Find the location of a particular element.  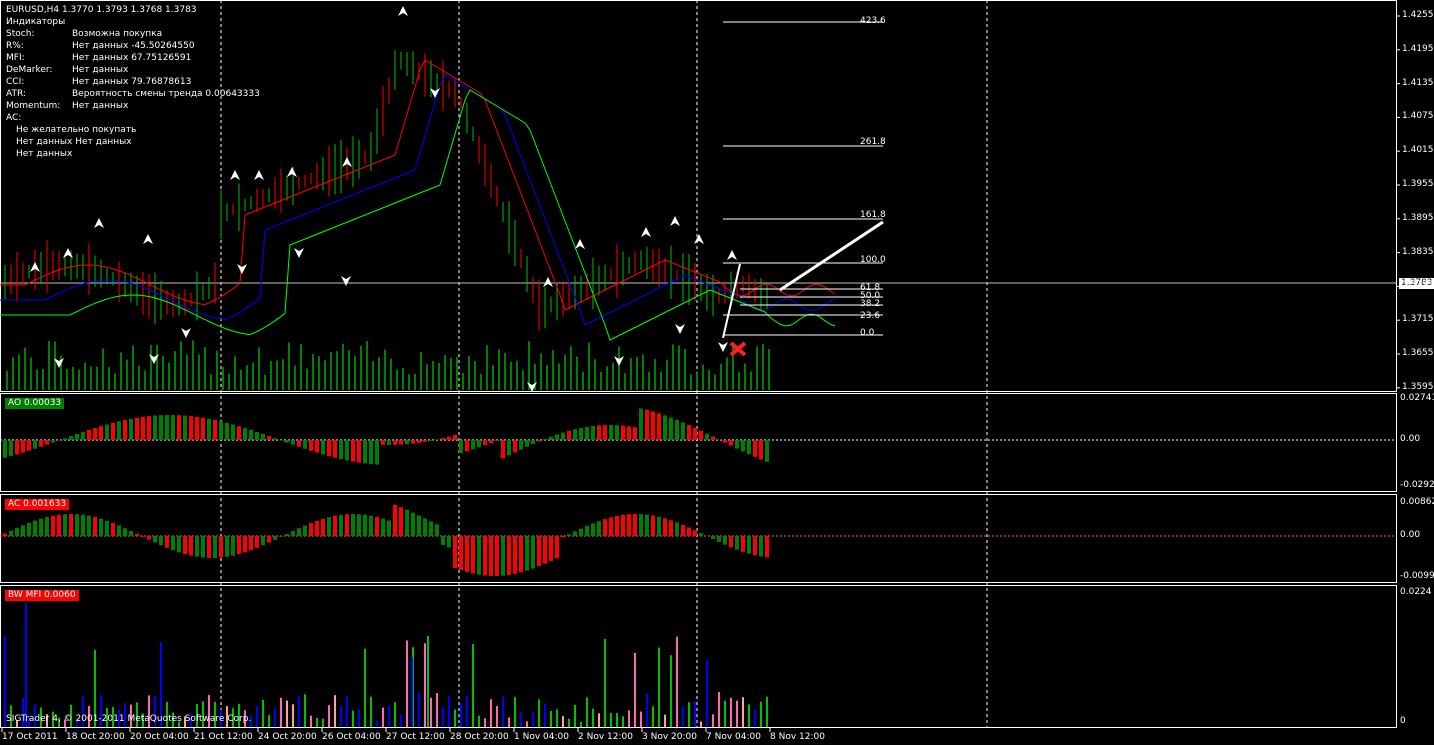

fib-level-label: 423.6 is located at coordinates (873, 21).